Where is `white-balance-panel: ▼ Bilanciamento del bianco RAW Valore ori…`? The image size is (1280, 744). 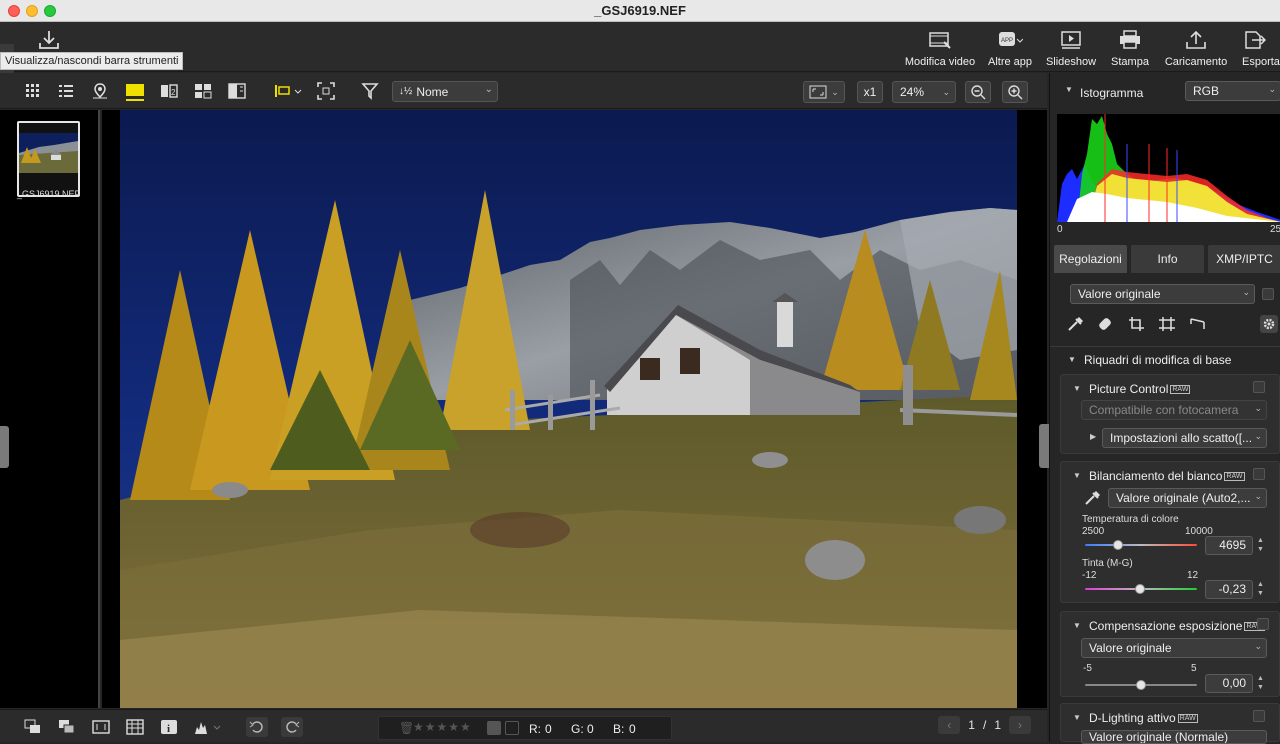 white-balance-panel: ▼ Bilanciamento del bianco RAW Valore ori… is located at coordinates (1170, 532).